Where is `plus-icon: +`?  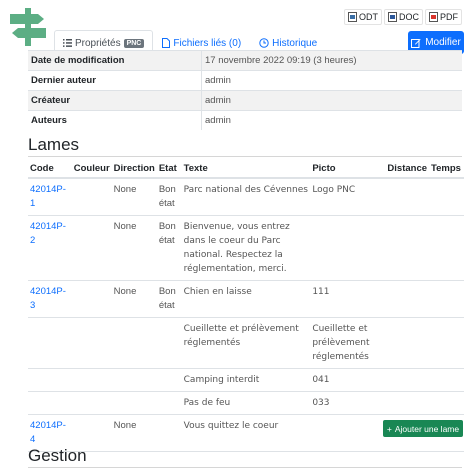
plus-icon: + is located at coordinates (389, 428).